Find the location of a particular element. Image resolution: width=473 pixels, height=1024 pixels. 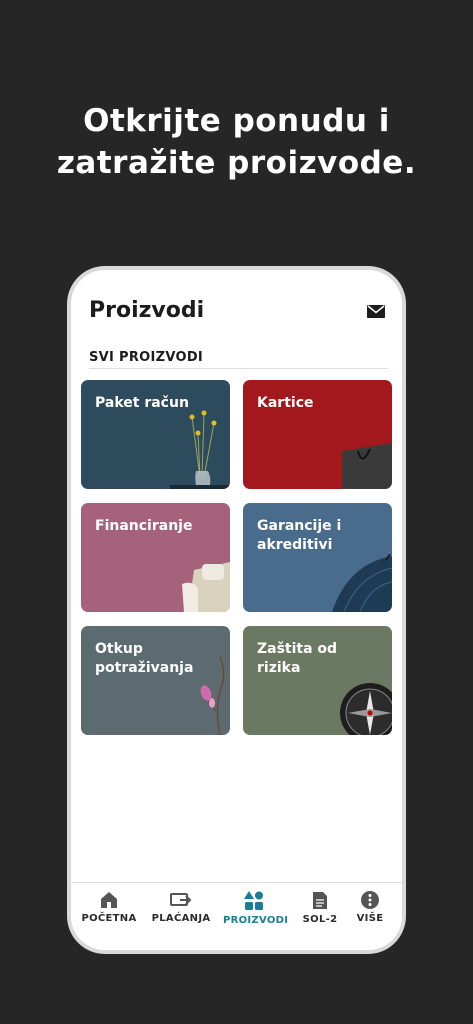

document-icon is located at coordinates (320, 900).